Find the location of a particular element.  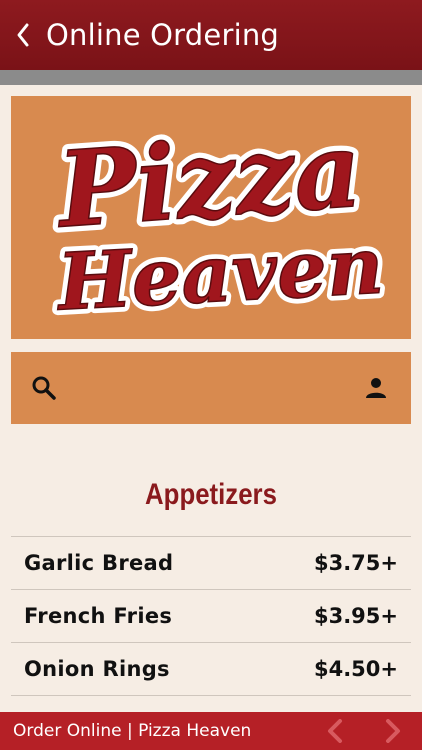

back-button is located at coordinates (23, 35).